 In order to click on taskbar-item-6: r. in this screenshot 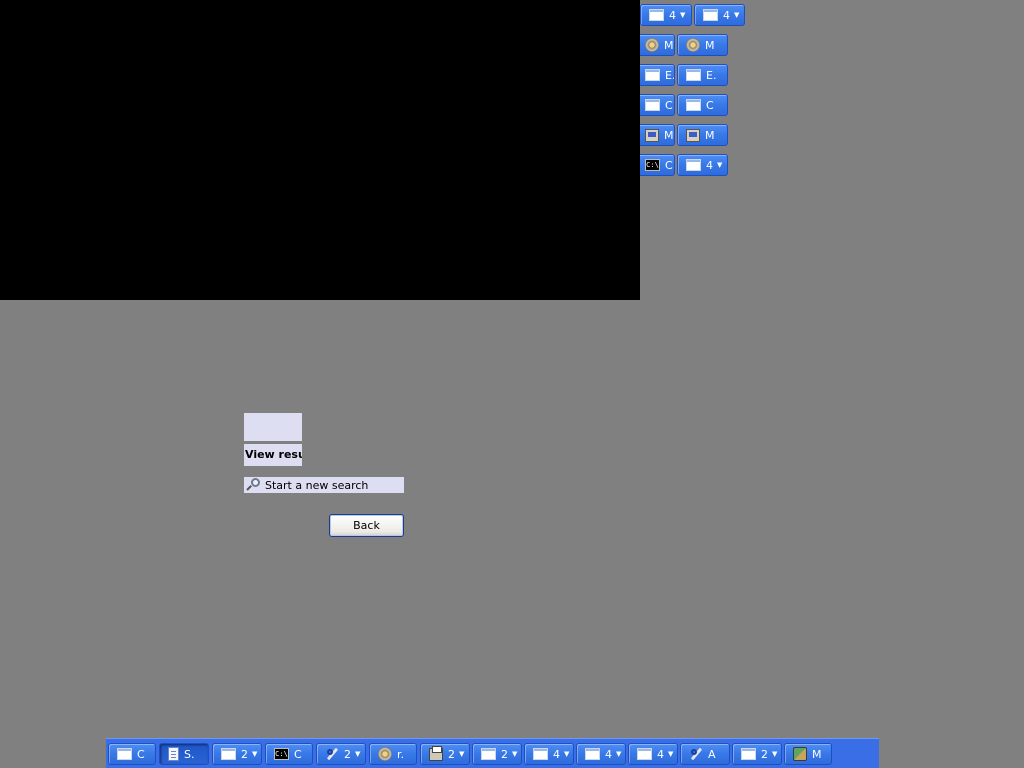, I will do `click(393, 754)`.